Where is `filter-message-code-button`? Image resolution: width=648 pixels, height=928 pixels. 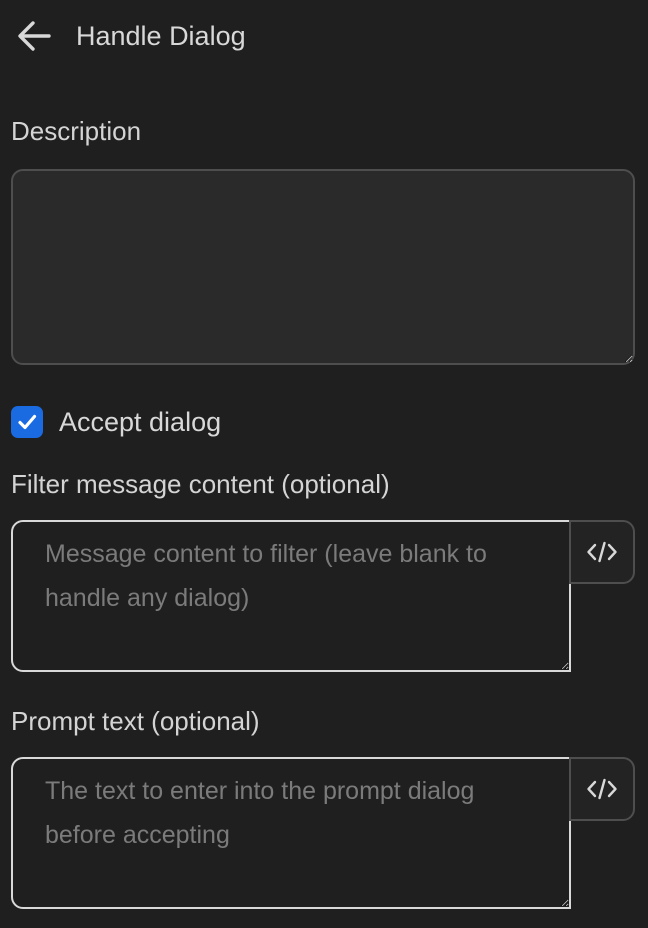
filter-message-code-button is located at coordinates (602, 552).